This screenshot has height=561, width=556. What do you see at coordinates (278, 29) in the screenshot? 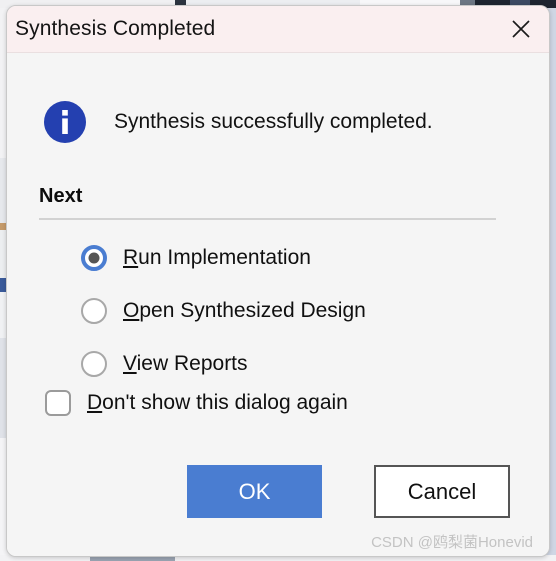
I see `dialog-titlebar: Synthesis Completed` at bounding box center [278, 29].